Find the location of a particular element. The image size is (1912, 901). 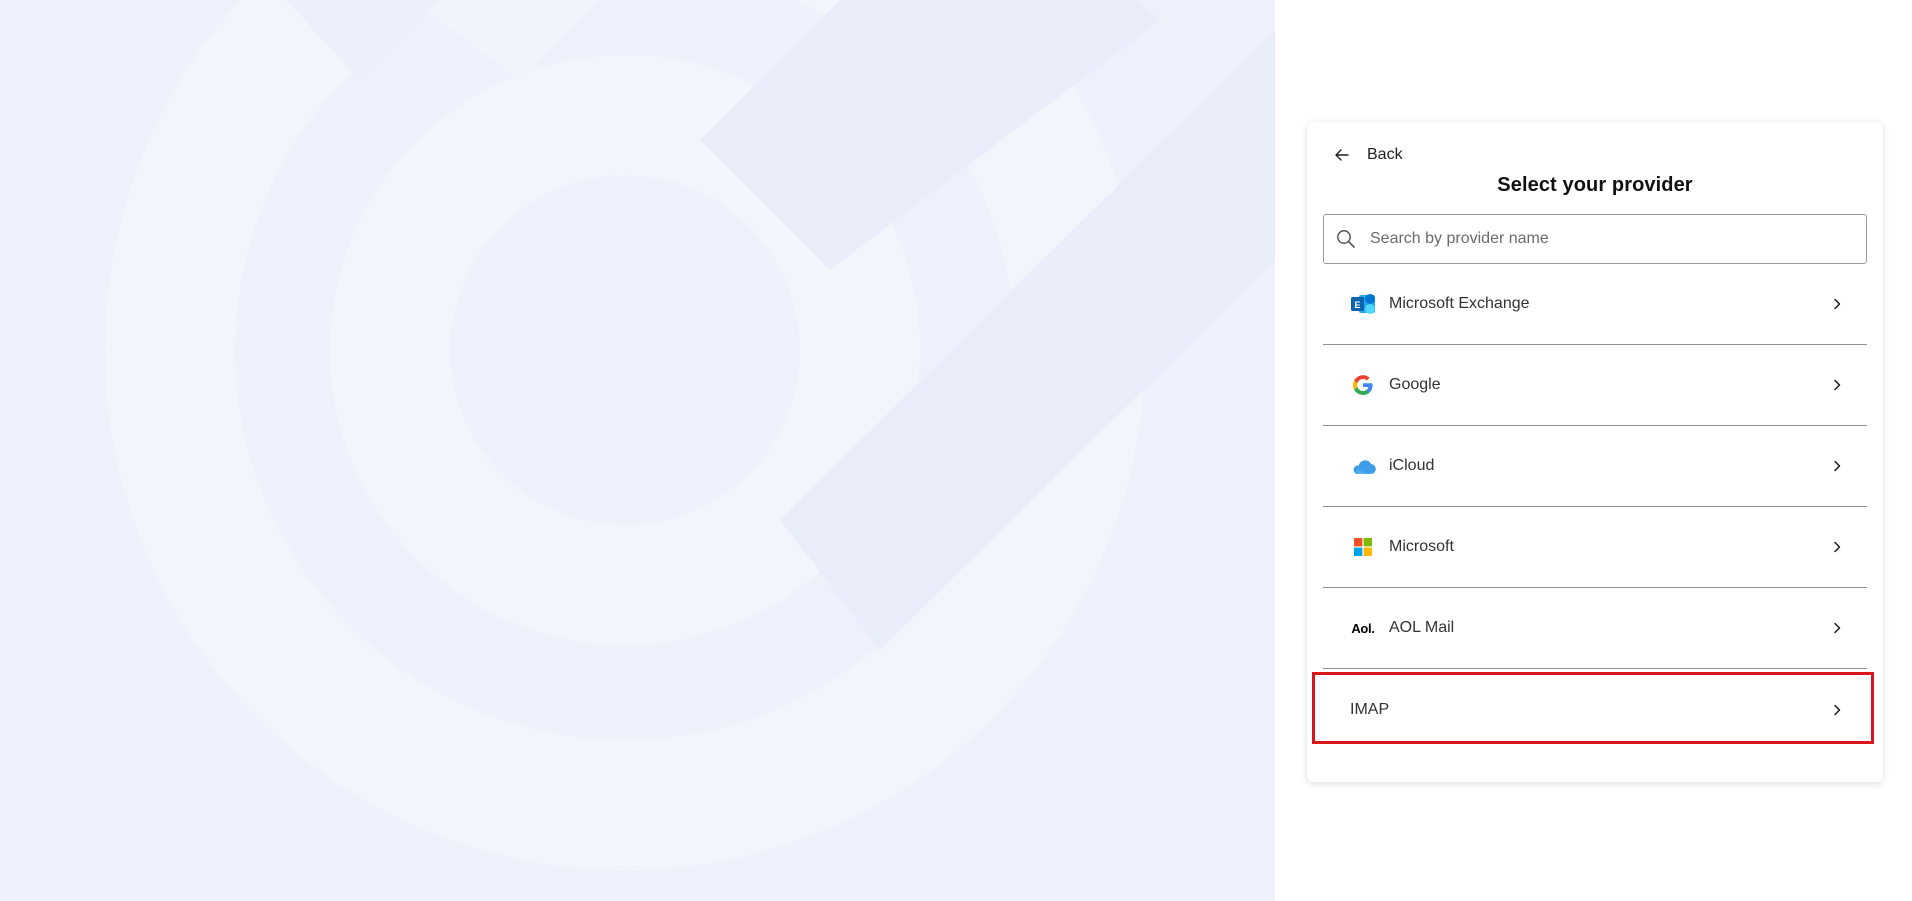

provider-item-aol-mail: Aol. AOL Mail is located at coordinates (1595, 628).